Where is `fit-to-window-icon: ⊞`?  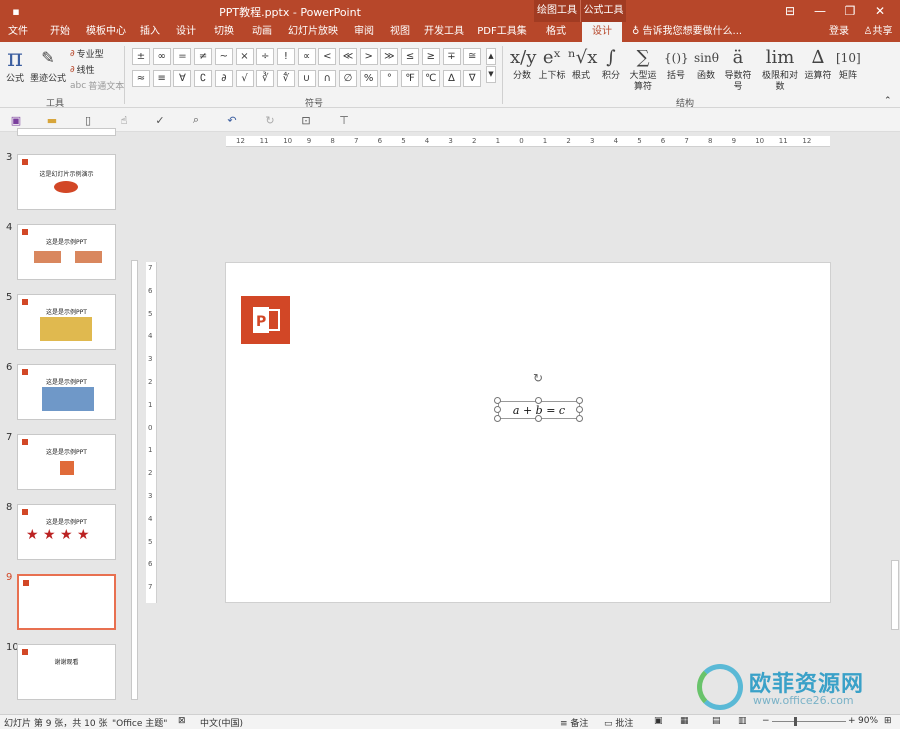 fit-to-window-icon: ⊞ is located at coordinates (888, 721).